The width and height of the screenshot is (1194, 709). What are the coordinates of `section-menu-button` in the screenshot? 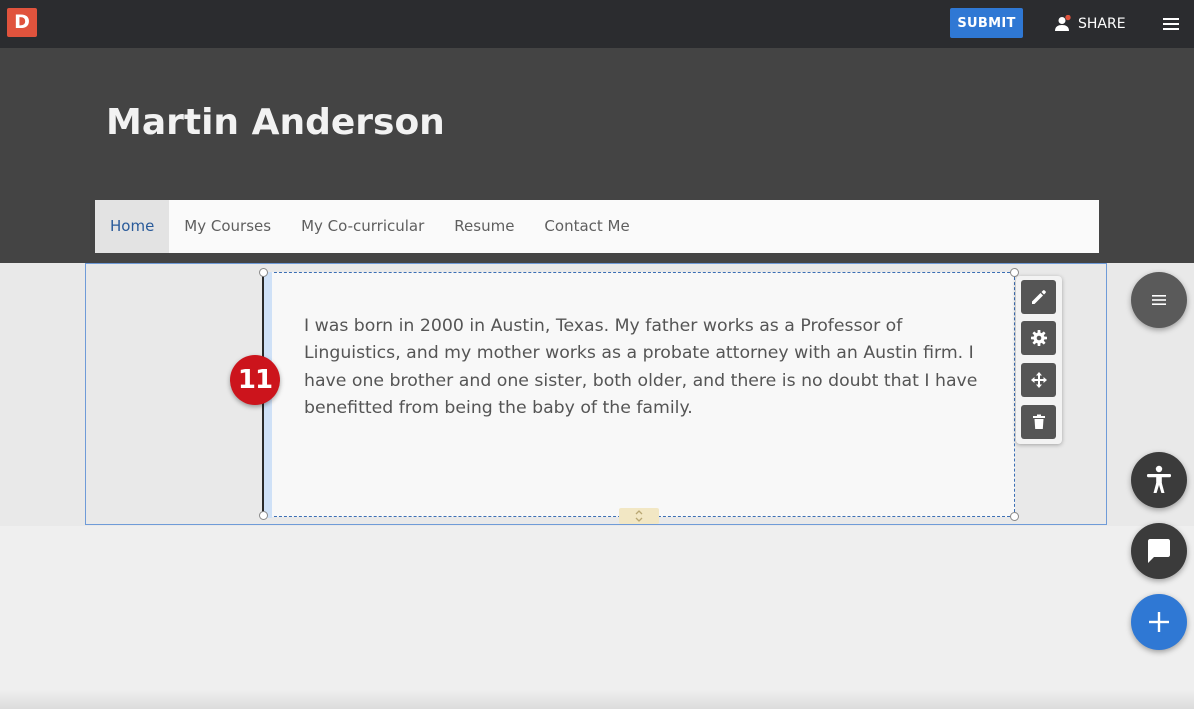 It's located at (1159, 300).